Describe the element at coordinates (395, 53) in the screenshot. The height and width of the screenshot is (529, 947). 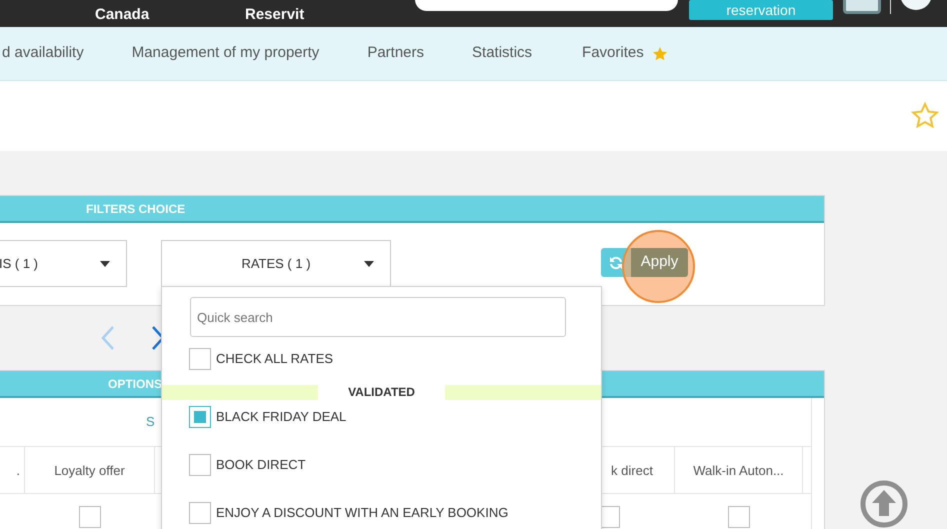
I see `nav-link: Partners` at that location.